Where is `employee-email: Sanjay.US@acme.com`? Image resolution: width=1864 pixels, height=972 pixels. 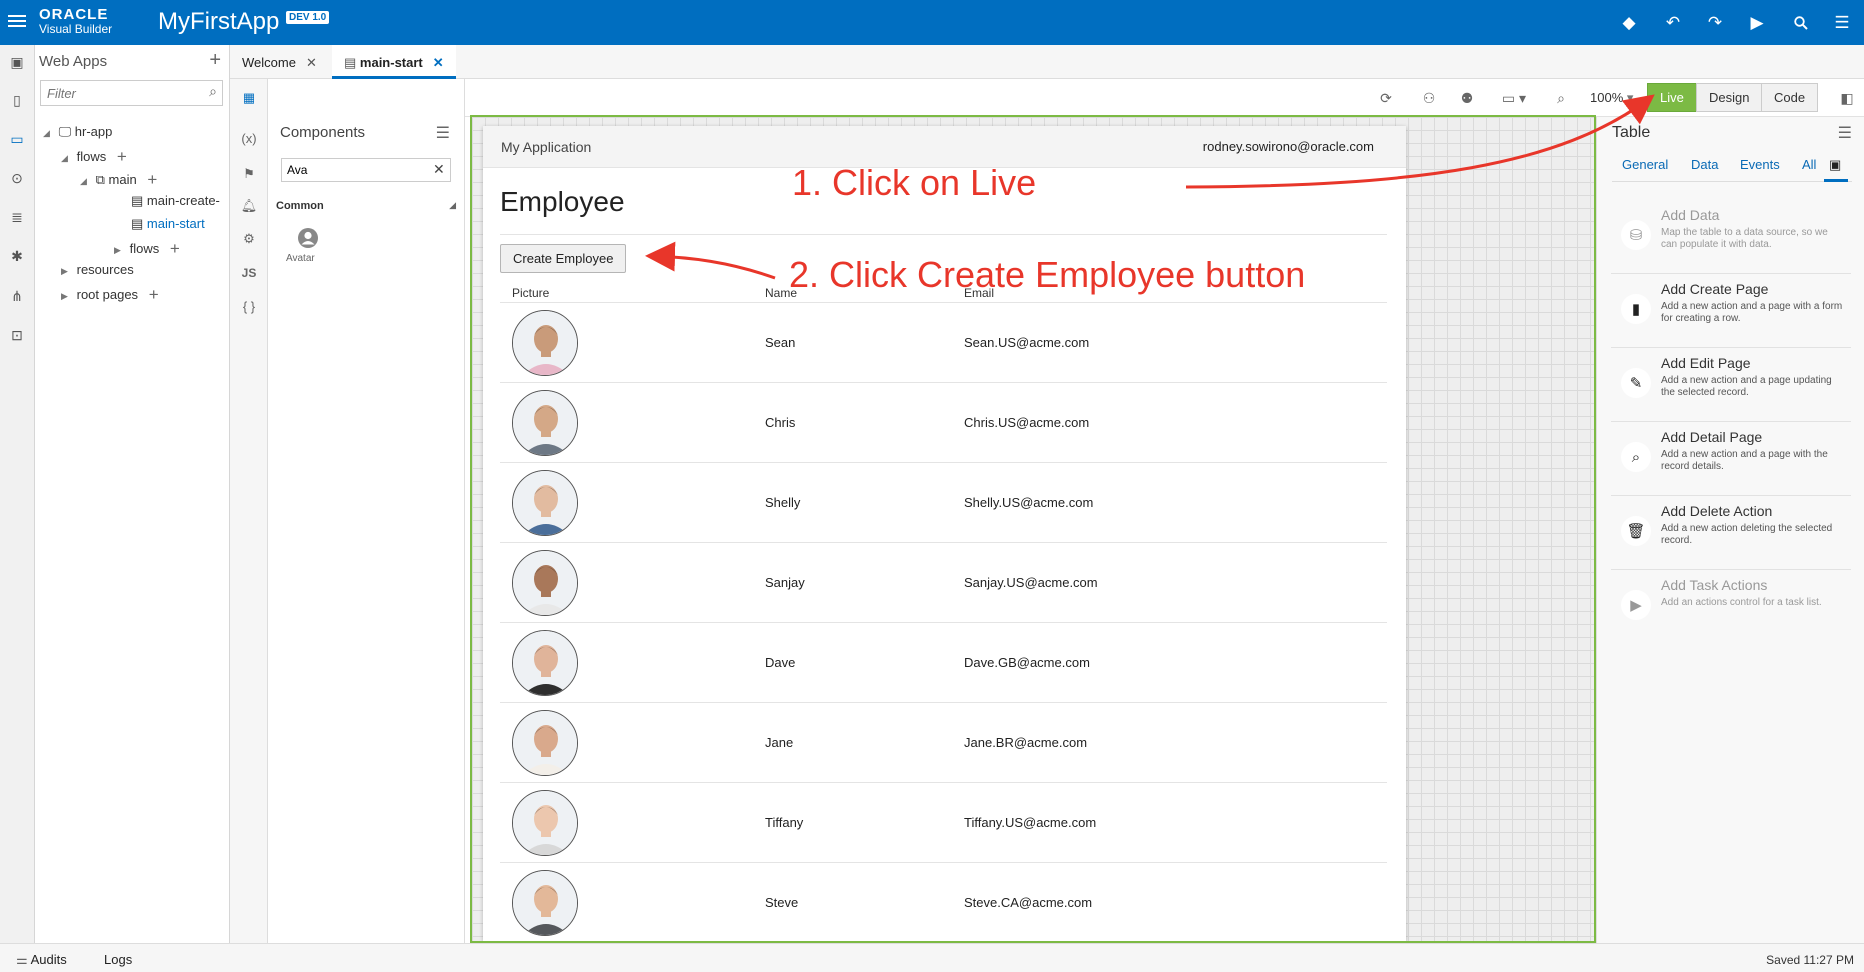 employee-email: Sanjay.US@acme.com is located at coordinates (1031, 582).